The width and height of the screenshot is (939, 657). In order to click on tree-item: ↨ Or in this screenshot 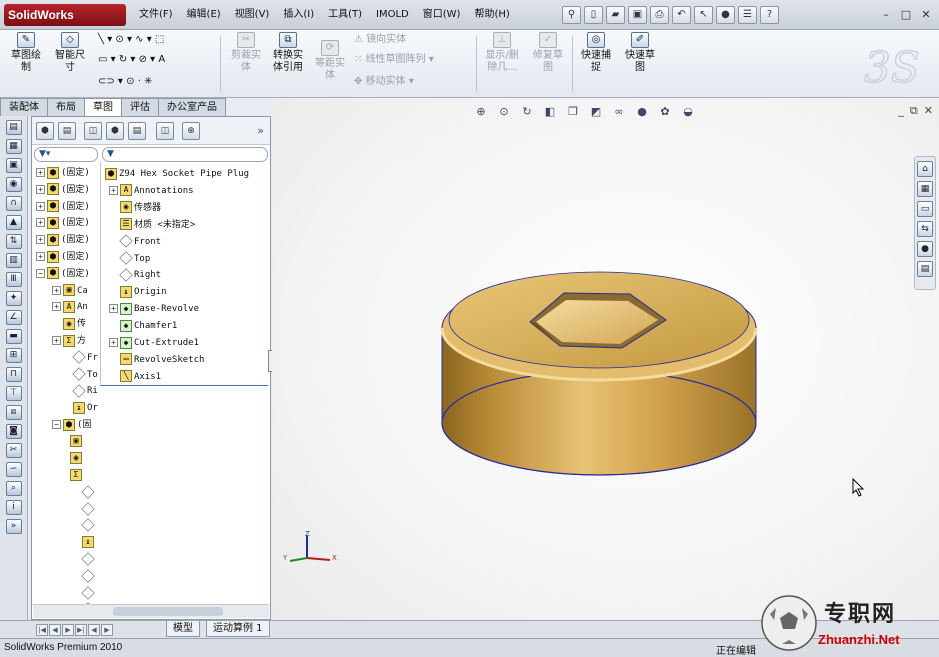, I will do `click(80, 408)`.